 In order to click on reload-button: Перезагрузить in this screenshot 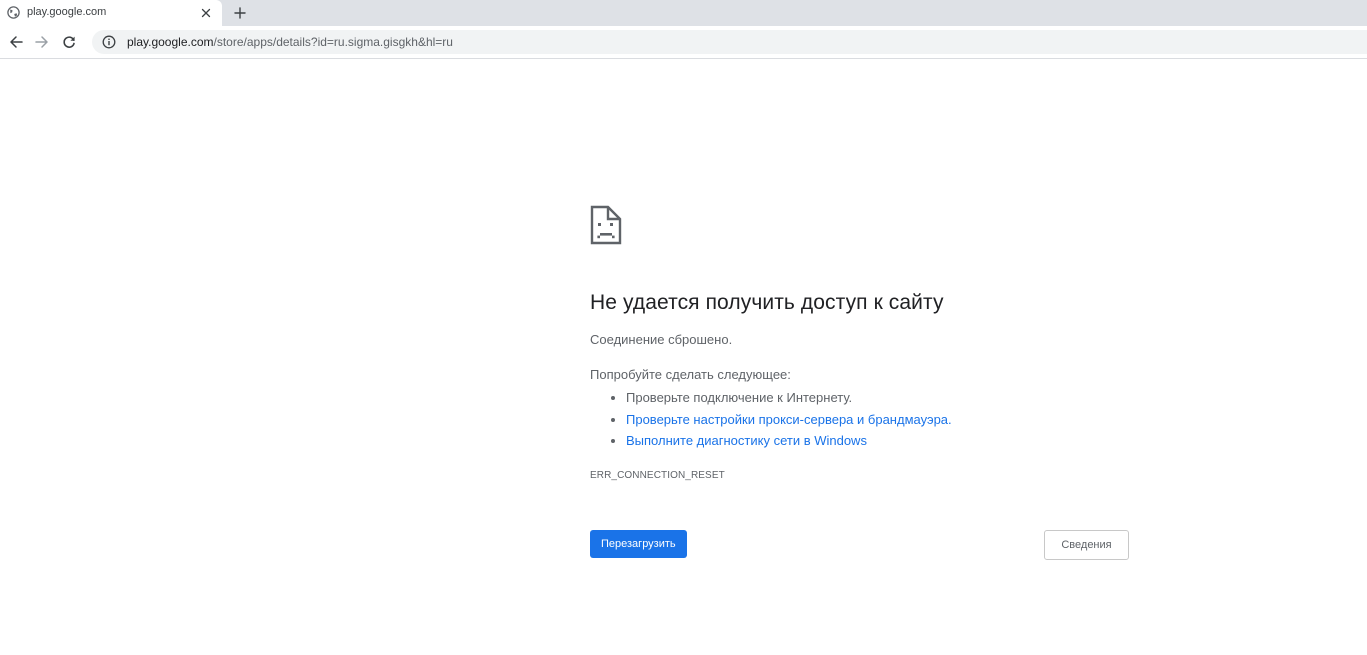, I will do `click(638, 544)`.